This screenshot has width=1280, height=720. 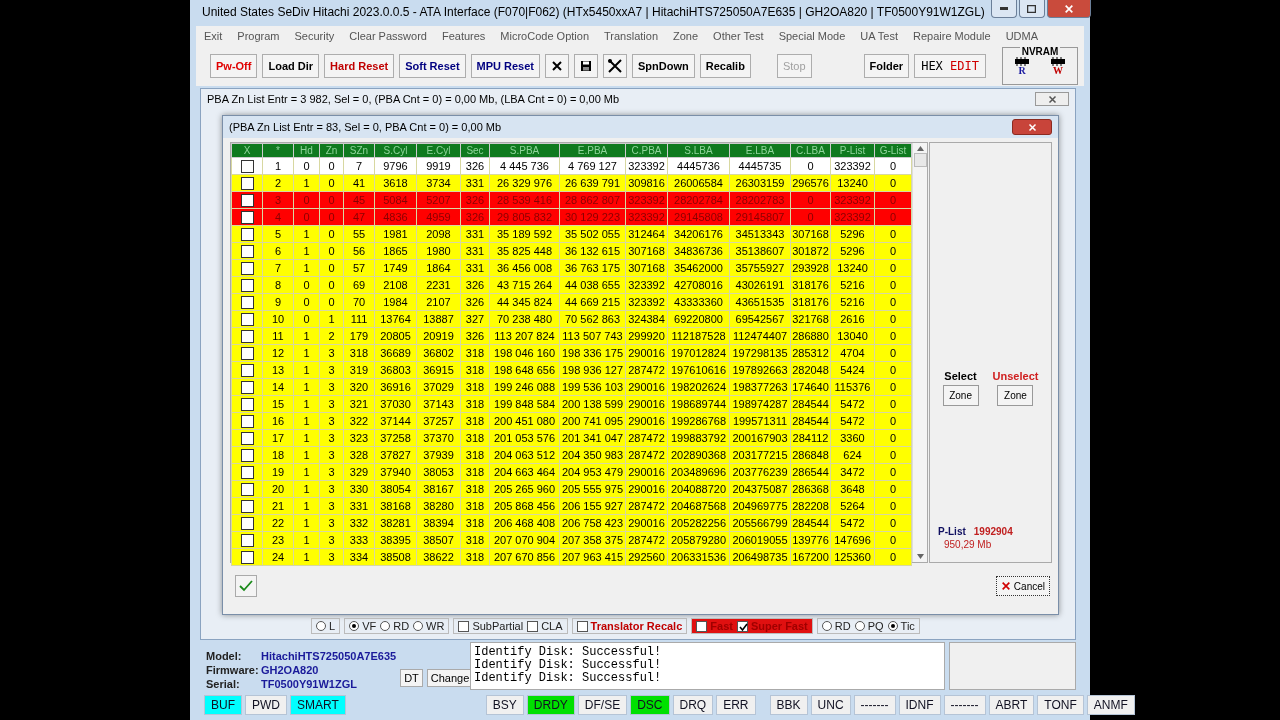 What do you see at coordinates (952, 36) in the screenshot?
I see `menu-item: Repaire Module` at bounding box center [952, 36].